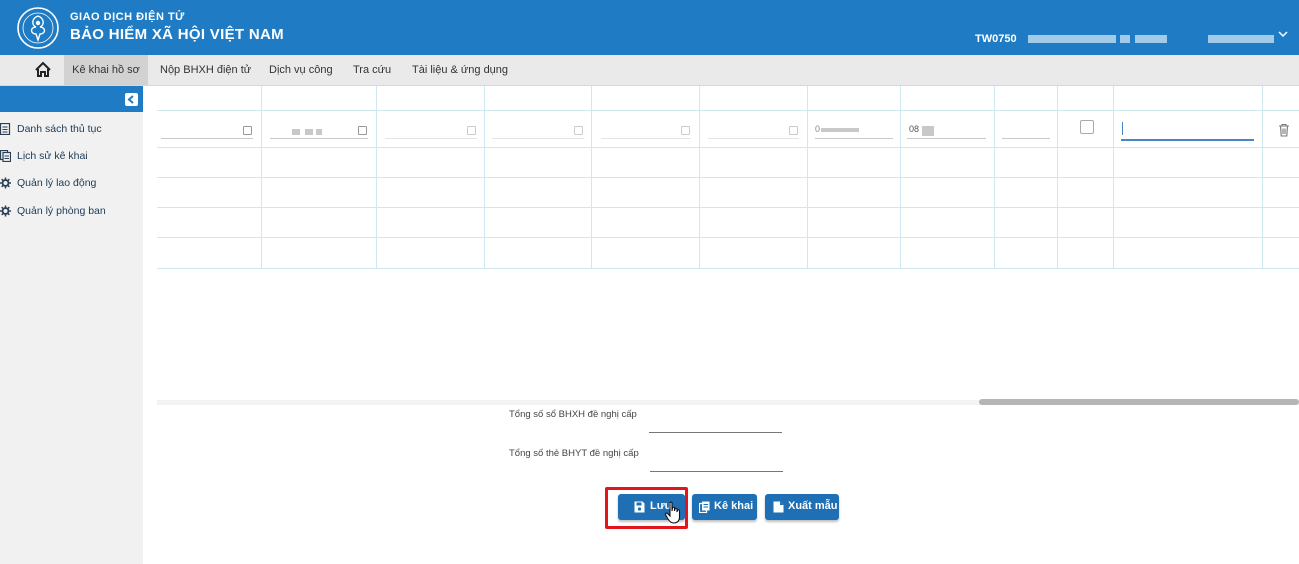 The width and height of the screenshot is (1299, 564). I want to click on sidebar-item-lich-su-ke-khai: Lịch sử kê khai, so click(71, 156).